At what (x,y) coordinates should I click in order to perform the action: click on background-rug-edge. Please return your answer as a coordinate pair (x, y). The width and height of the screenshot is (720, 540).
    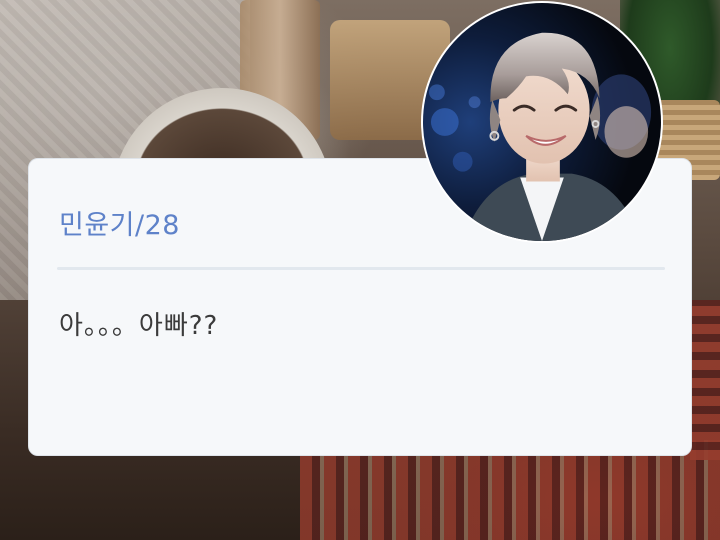
    Looking at the image, I should click on (705, 380).